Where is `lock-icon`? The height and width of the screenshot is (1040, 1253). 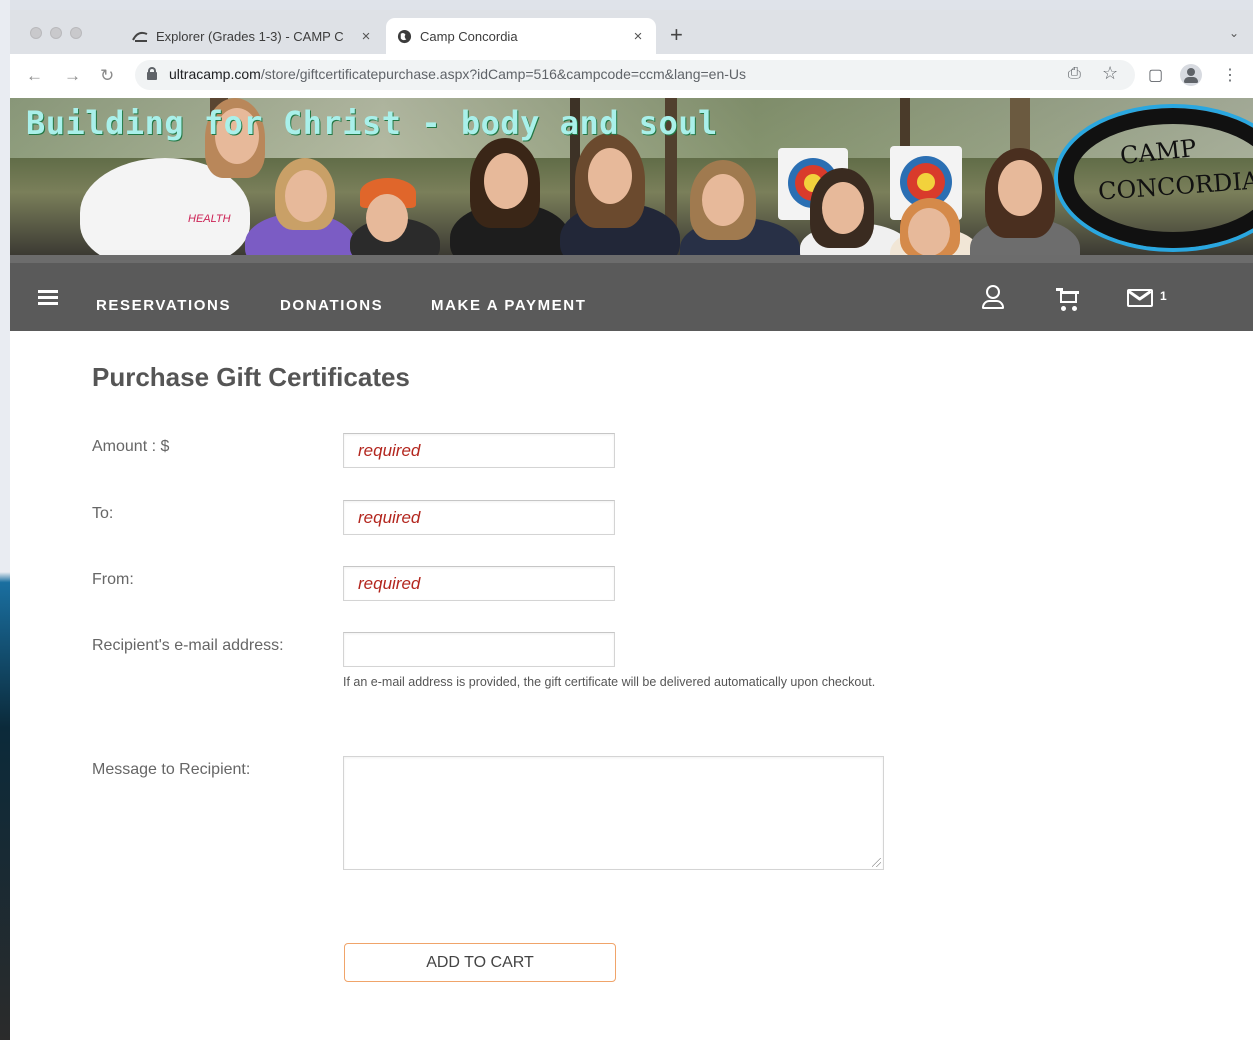
lock-icon is located at coordinates (152, 73).